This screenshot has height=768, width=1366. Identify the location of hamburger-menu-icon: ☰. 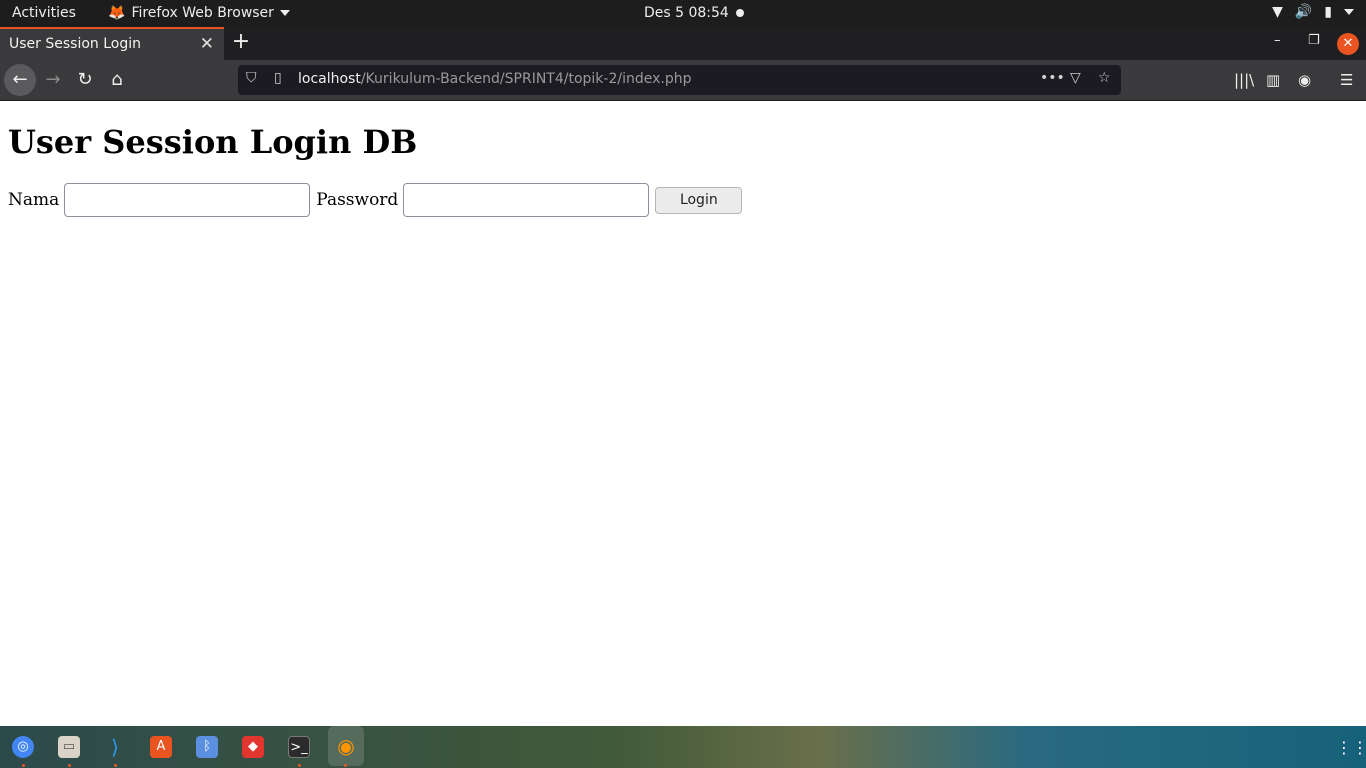
(1346, 80).